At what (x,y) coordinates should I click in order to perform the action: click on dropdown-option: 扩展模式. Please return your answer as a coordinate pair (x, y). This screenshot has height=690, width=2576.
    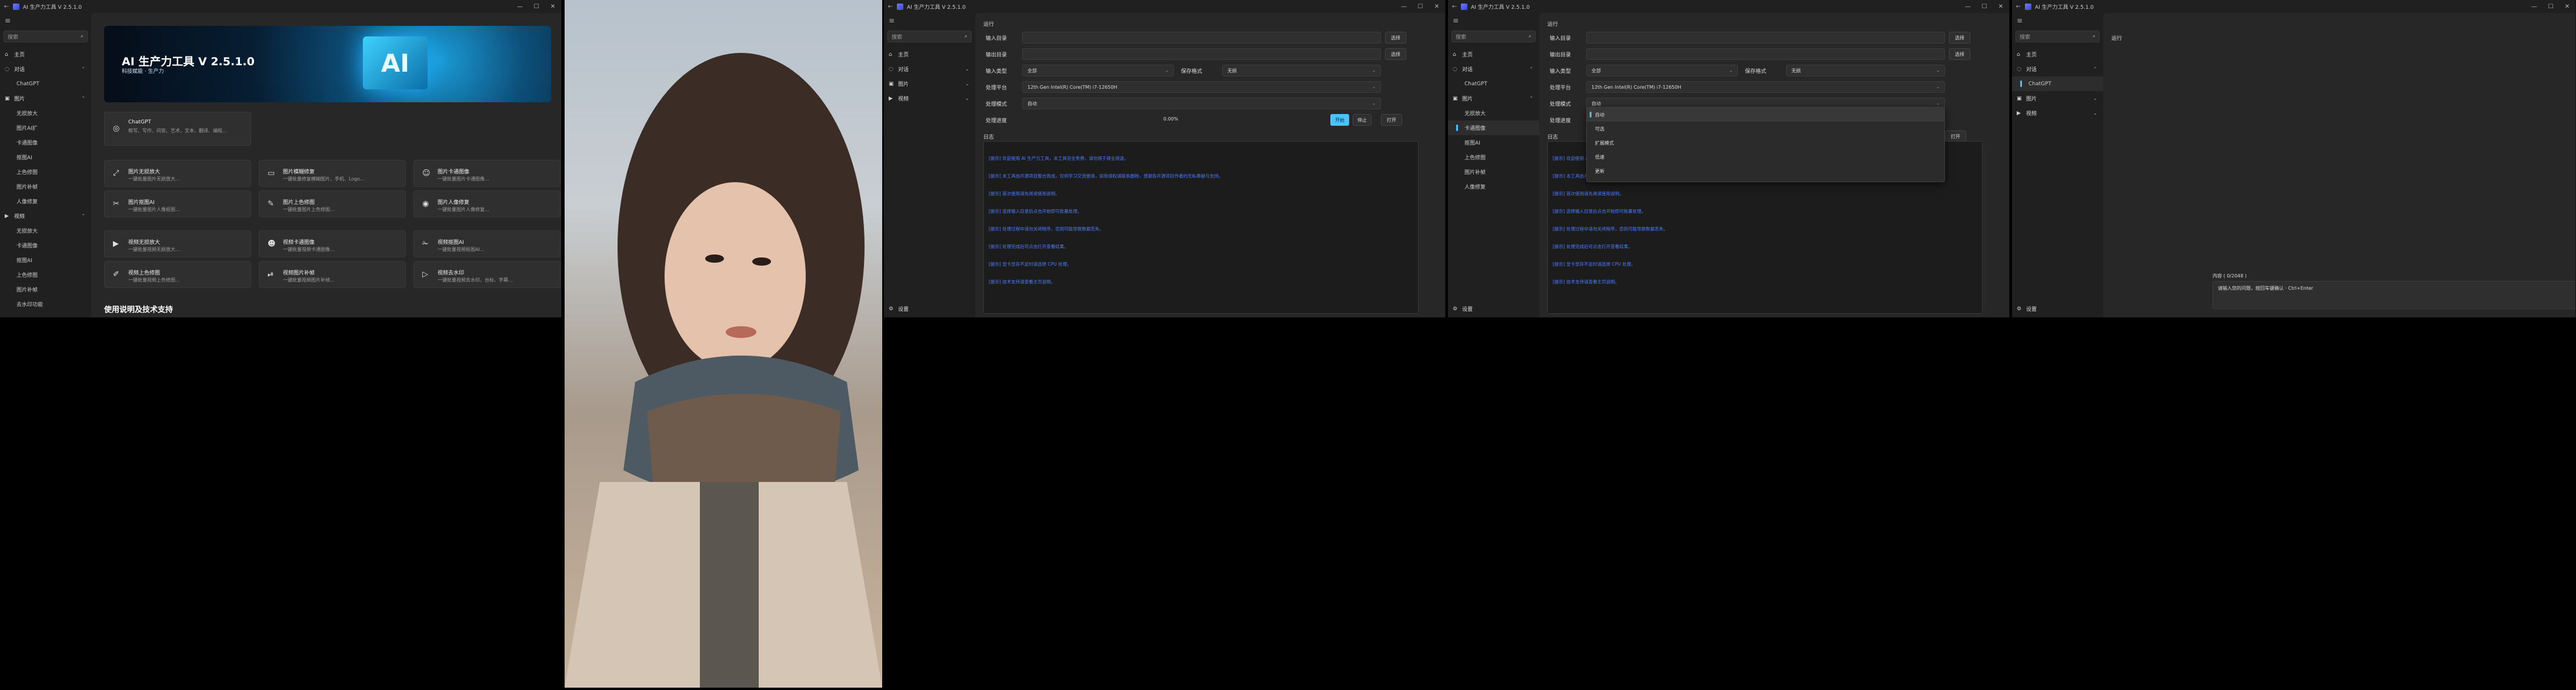
    Looking at the image, I should click on (1765, 143).